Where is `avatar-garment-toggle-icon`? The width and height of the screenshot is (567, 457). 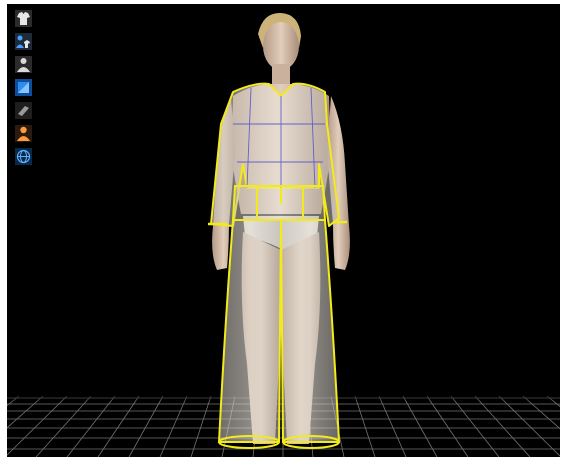
avatar-garment-toggle-icon is located at coordinates (23, 41).